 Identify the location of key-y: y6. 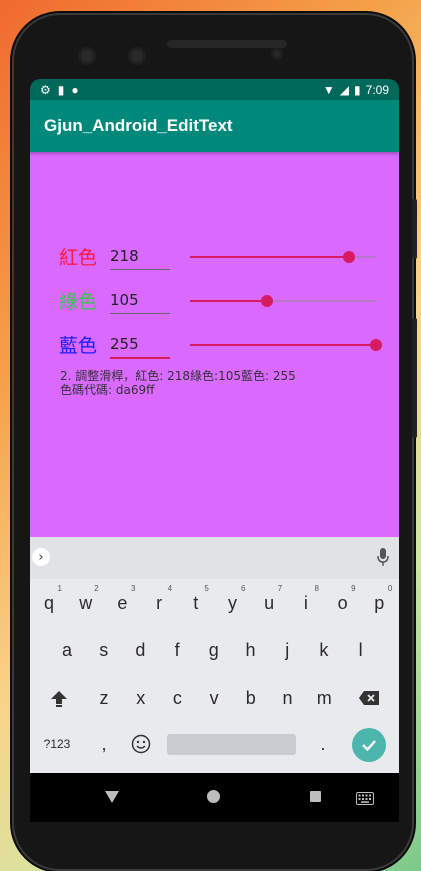
(233, 602).